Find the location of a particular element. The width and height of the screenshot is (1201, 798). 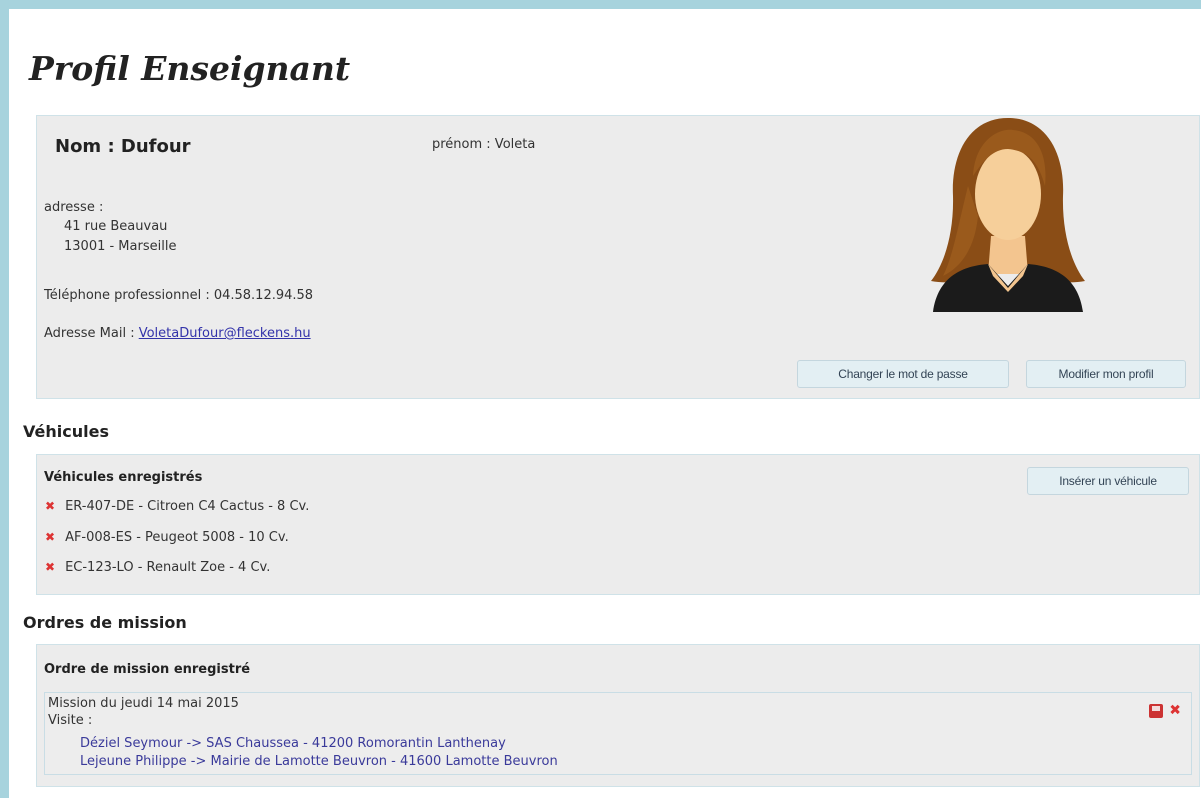

address-city: 13001 - Marseille is located at coordinates (120, 246).